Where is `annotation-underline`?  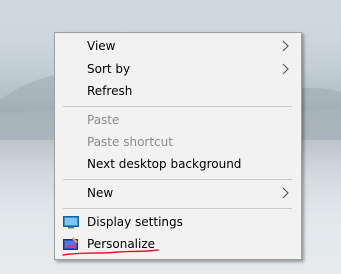
annotation-underline is located at coordinates (110, 252).